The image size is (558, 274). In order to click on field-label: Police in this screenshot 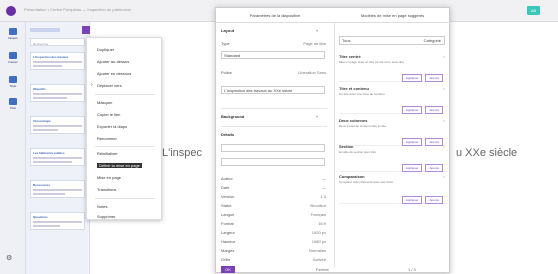, I will do `click(226, 72)`.